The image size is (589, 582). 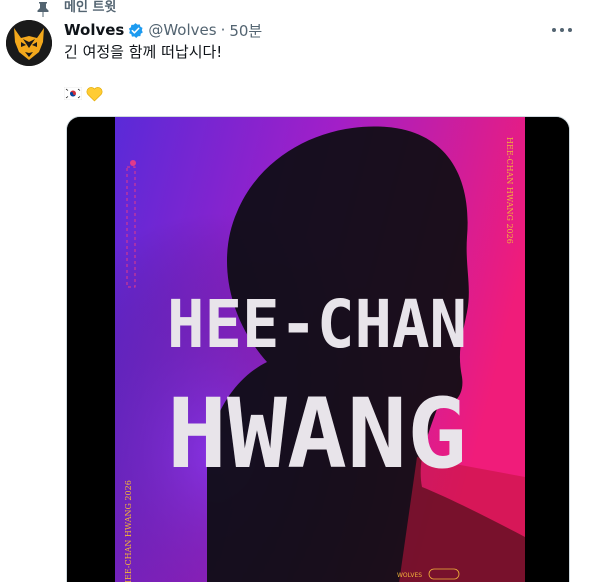 I want to click on kr-flag-icon, so click(x=73, y=93).